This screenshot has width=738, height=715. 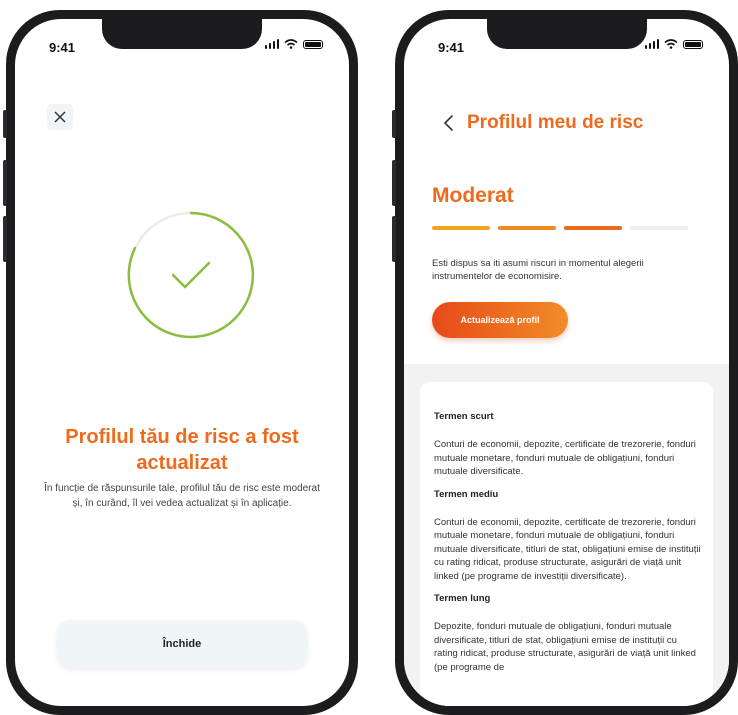 I want to click on success-checkmark, so click(x=191, y=275).